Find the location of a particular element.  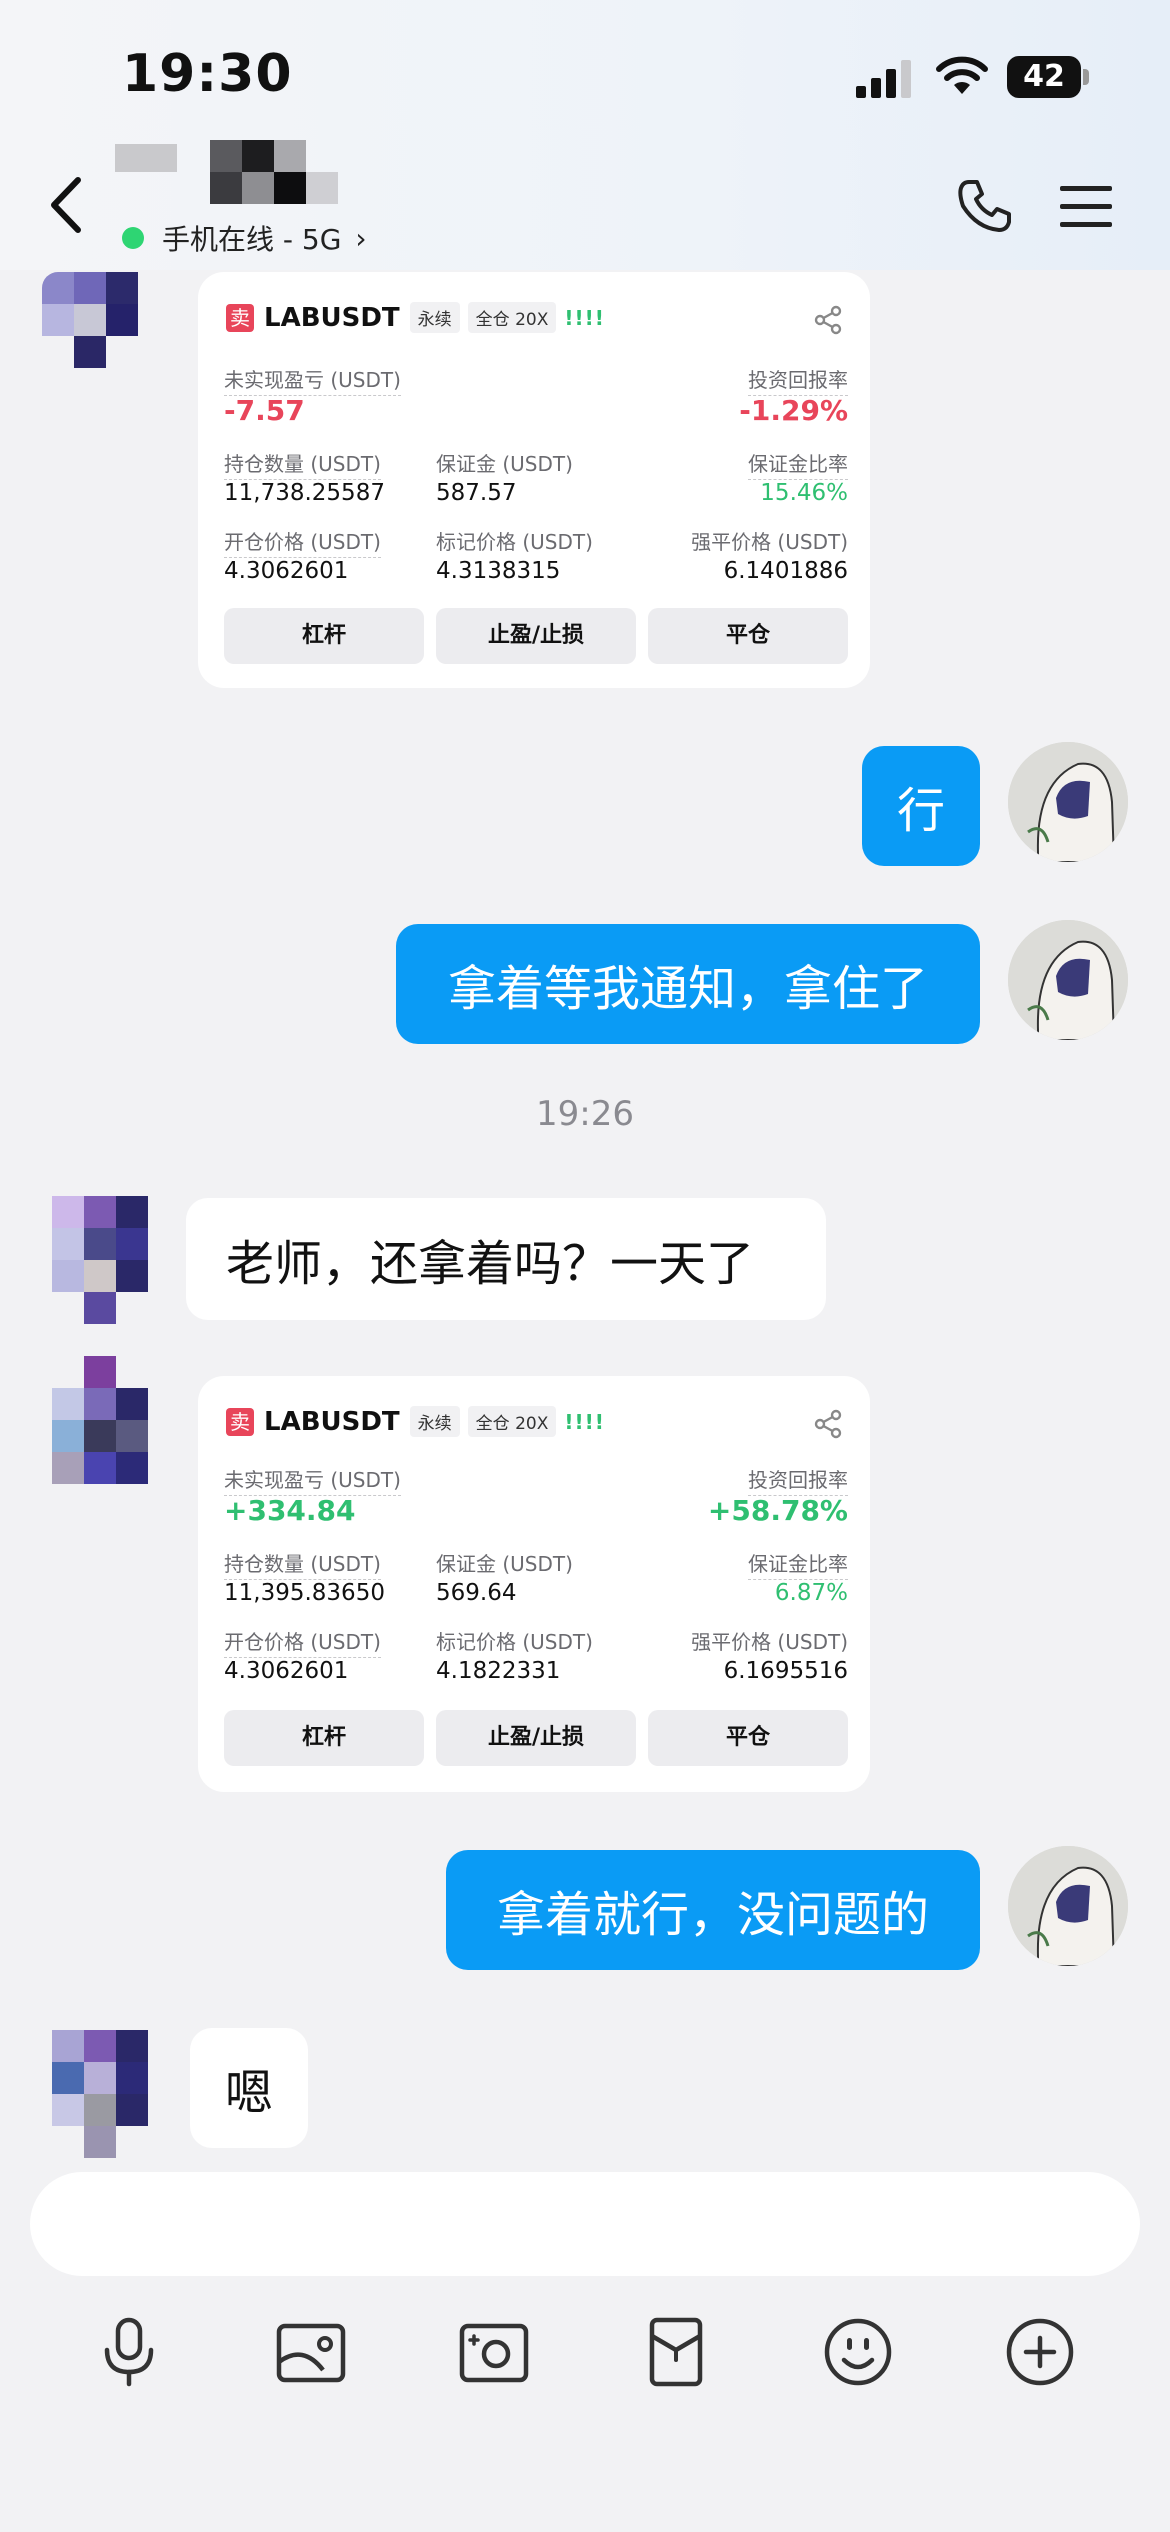

mark-price-value: 4.1822331 is located at coordinates (498, 1671).